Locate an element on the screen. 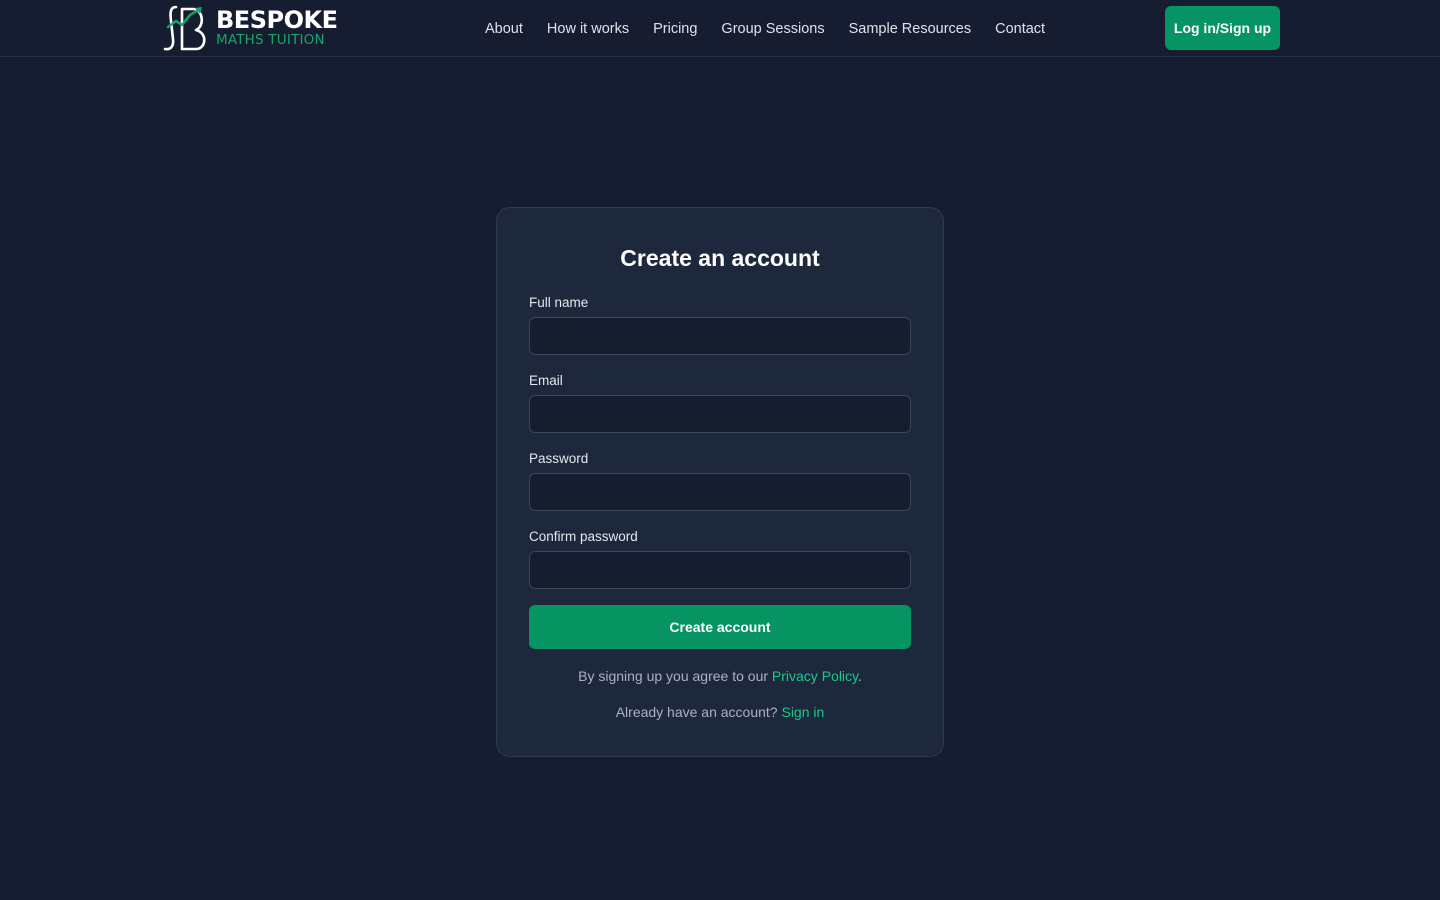 The height and width of the screenshot is (900, 1440). sign-in-link: Sign in is located at coordinates (802, 712).